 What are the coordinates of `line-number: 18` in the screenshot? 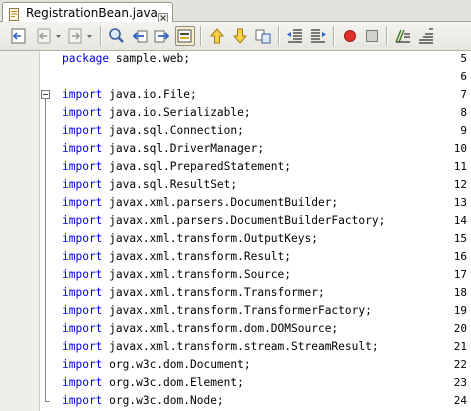 It's located at (460, 292).